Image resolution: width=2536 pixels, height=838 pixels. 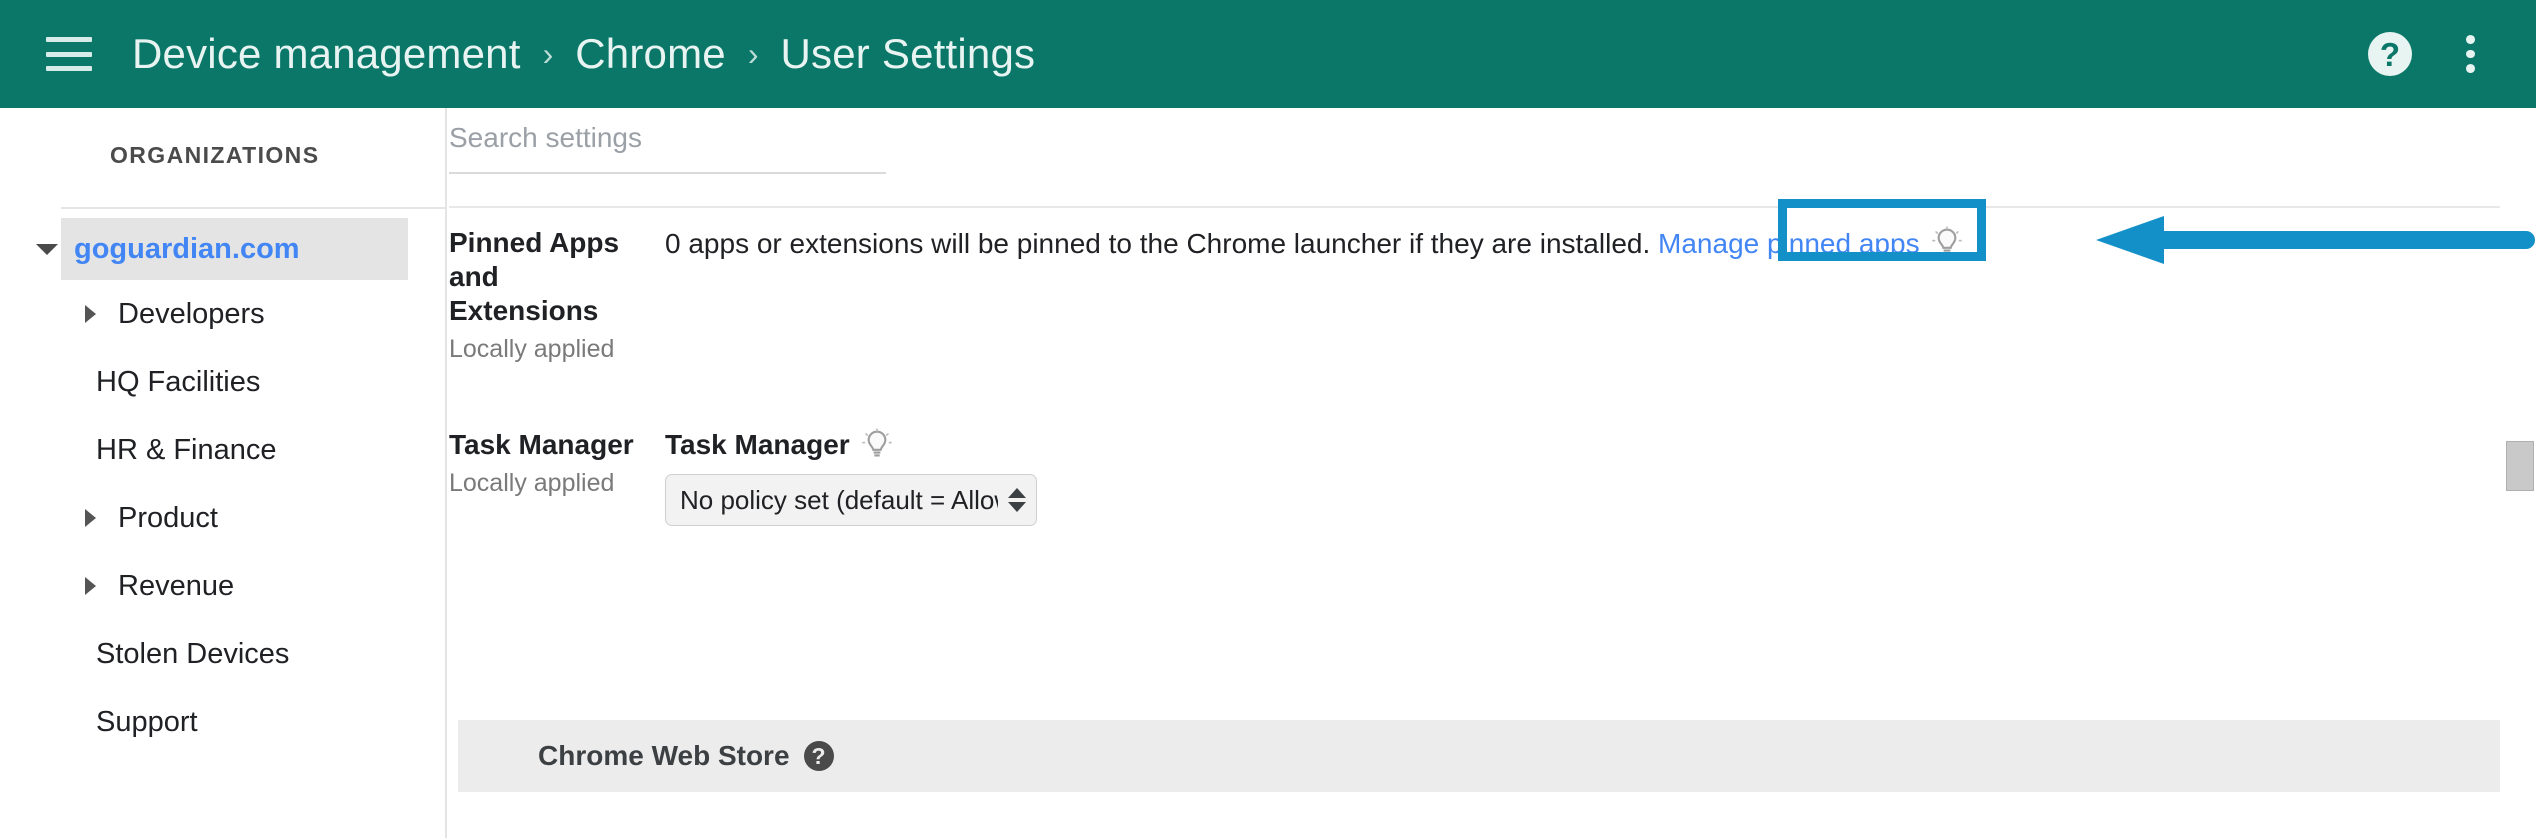 What do you see at coordinates (544, 463) in the screenshot?
I see `setting-label-group: Task Manager Locally applied` at bounding box center [544, 463].